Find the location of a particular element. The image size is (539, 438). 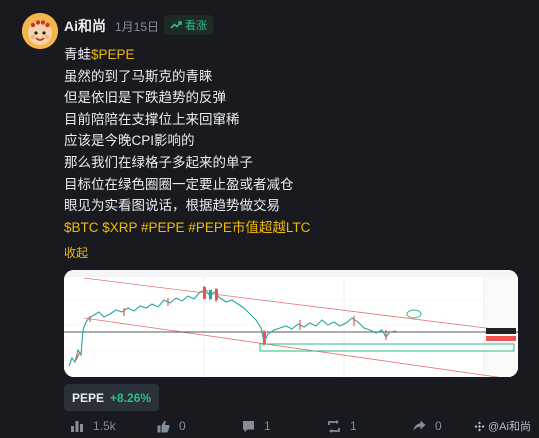

share-icon is located at coordinates (419, 425).